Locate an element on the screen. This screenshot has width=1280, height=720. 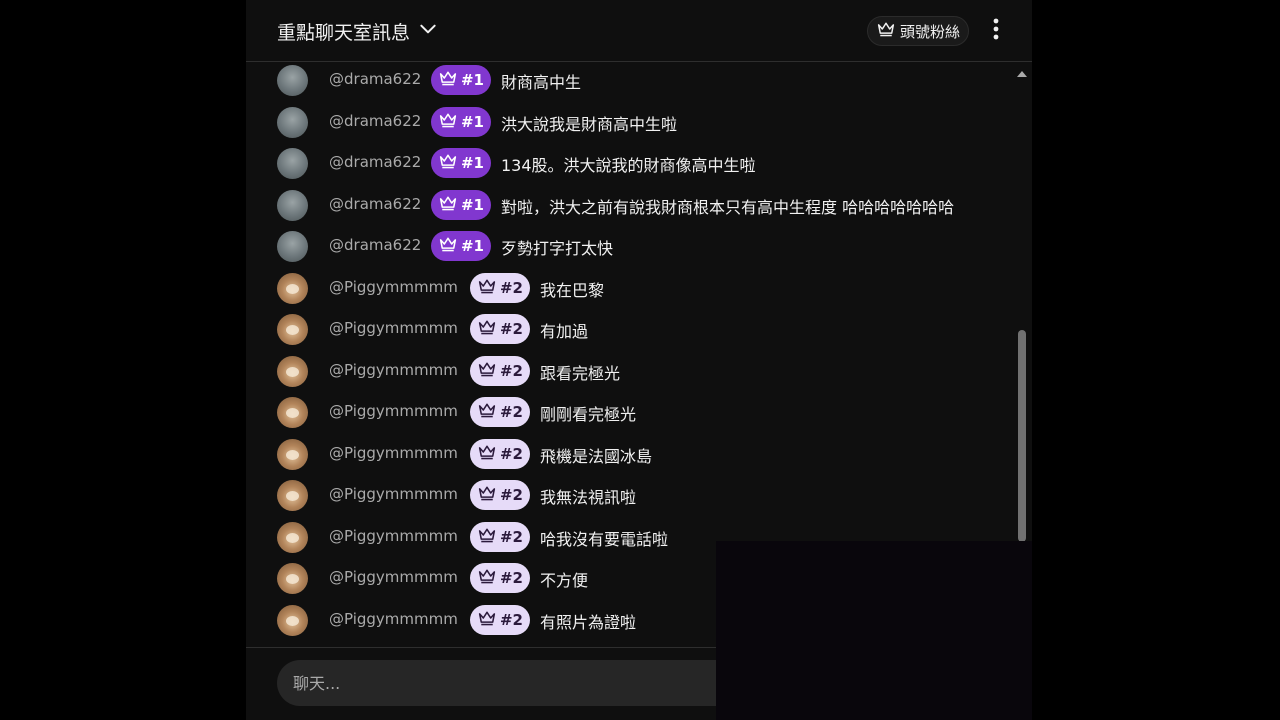
message-text: 財商高中生 is located at coordinates (541, 82).